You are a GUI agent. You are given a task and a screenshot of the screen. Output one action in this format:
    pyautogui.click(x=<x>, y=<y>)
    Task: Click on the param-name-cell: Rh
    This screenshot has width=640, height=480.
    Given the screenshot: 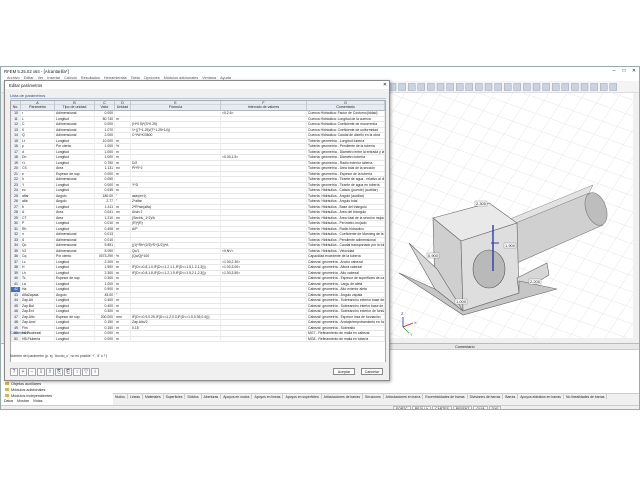 What is the action you would take?
    pyautogui.click(x=38, y=229)
    